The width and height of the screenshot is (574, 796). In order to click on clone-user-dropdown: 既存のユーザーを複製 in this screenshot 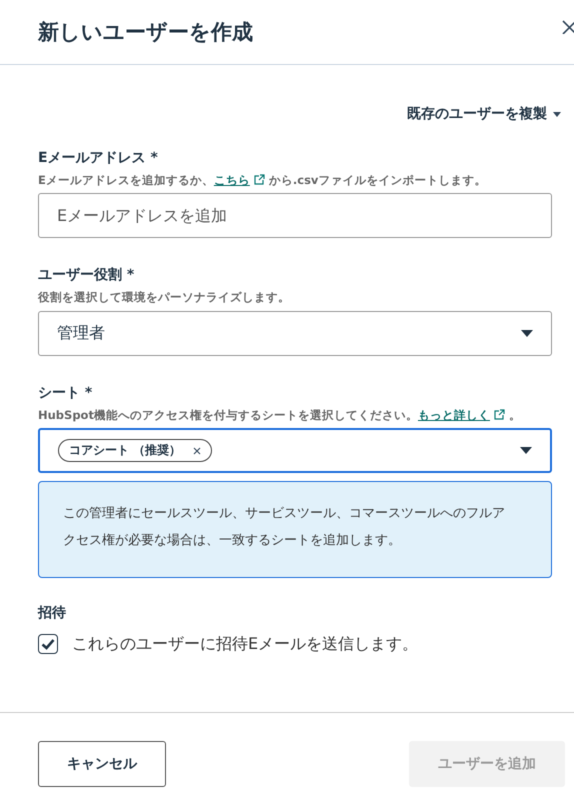, I will do `click(484, 114)`.